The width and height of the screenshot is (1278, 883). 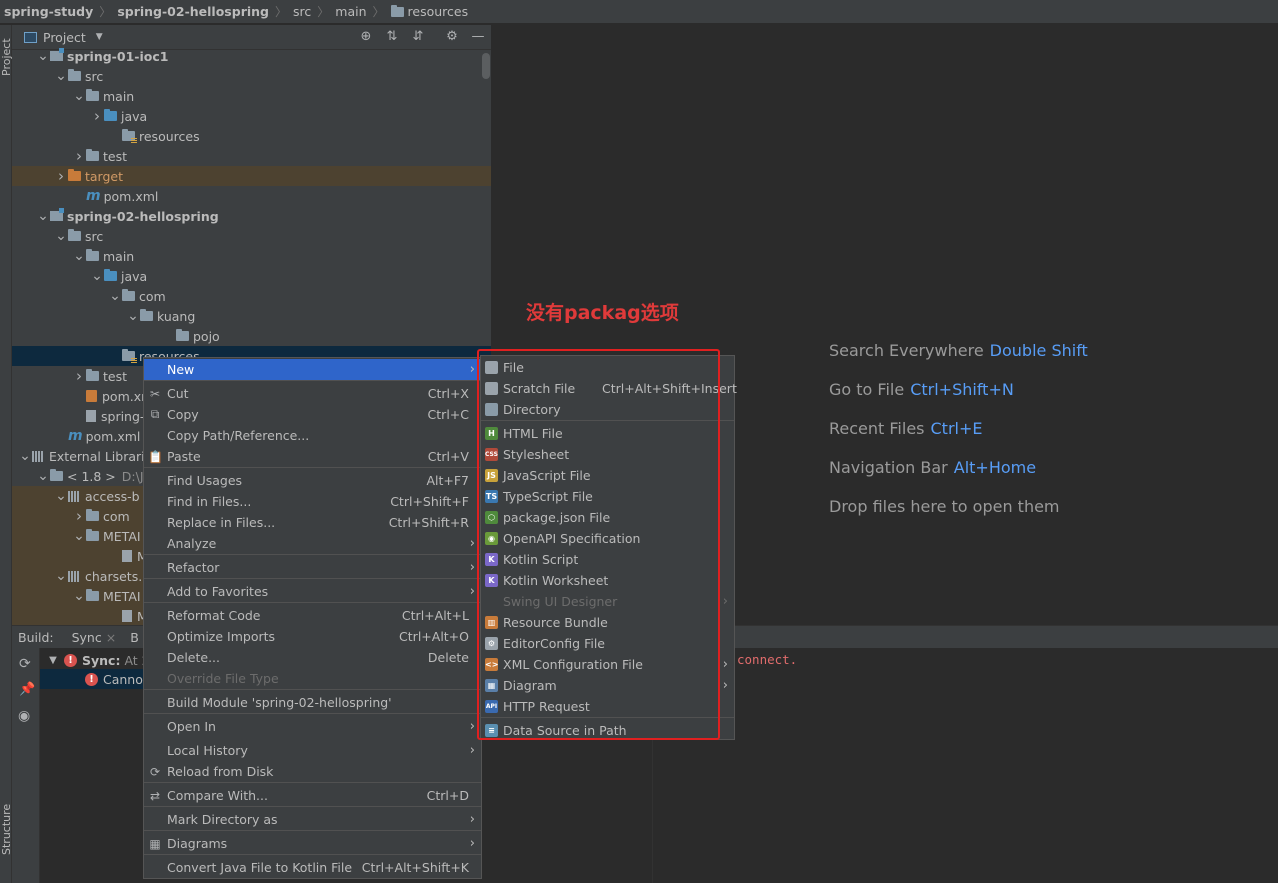 What do you see at coordinates (312, 726) in the screenshot?
I see `menu-item-open-in: Open In ›` at bounding box center [312, 726].